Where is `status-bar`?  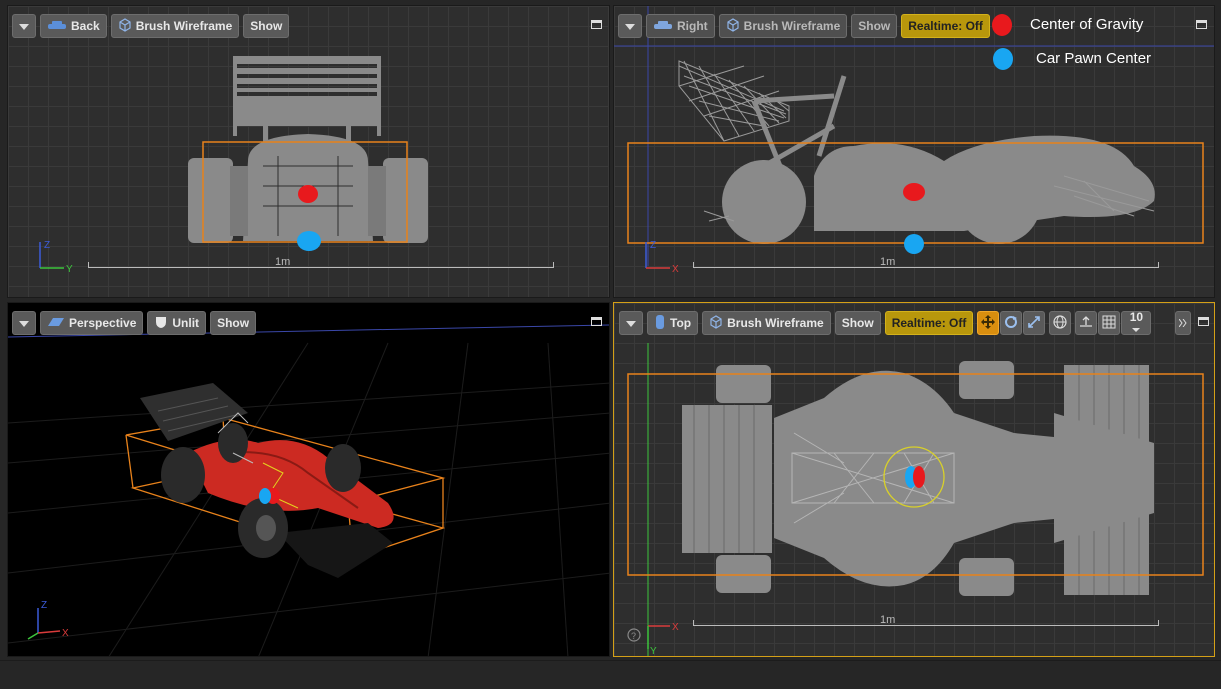 status-bar is located at coordinates (610, 674).